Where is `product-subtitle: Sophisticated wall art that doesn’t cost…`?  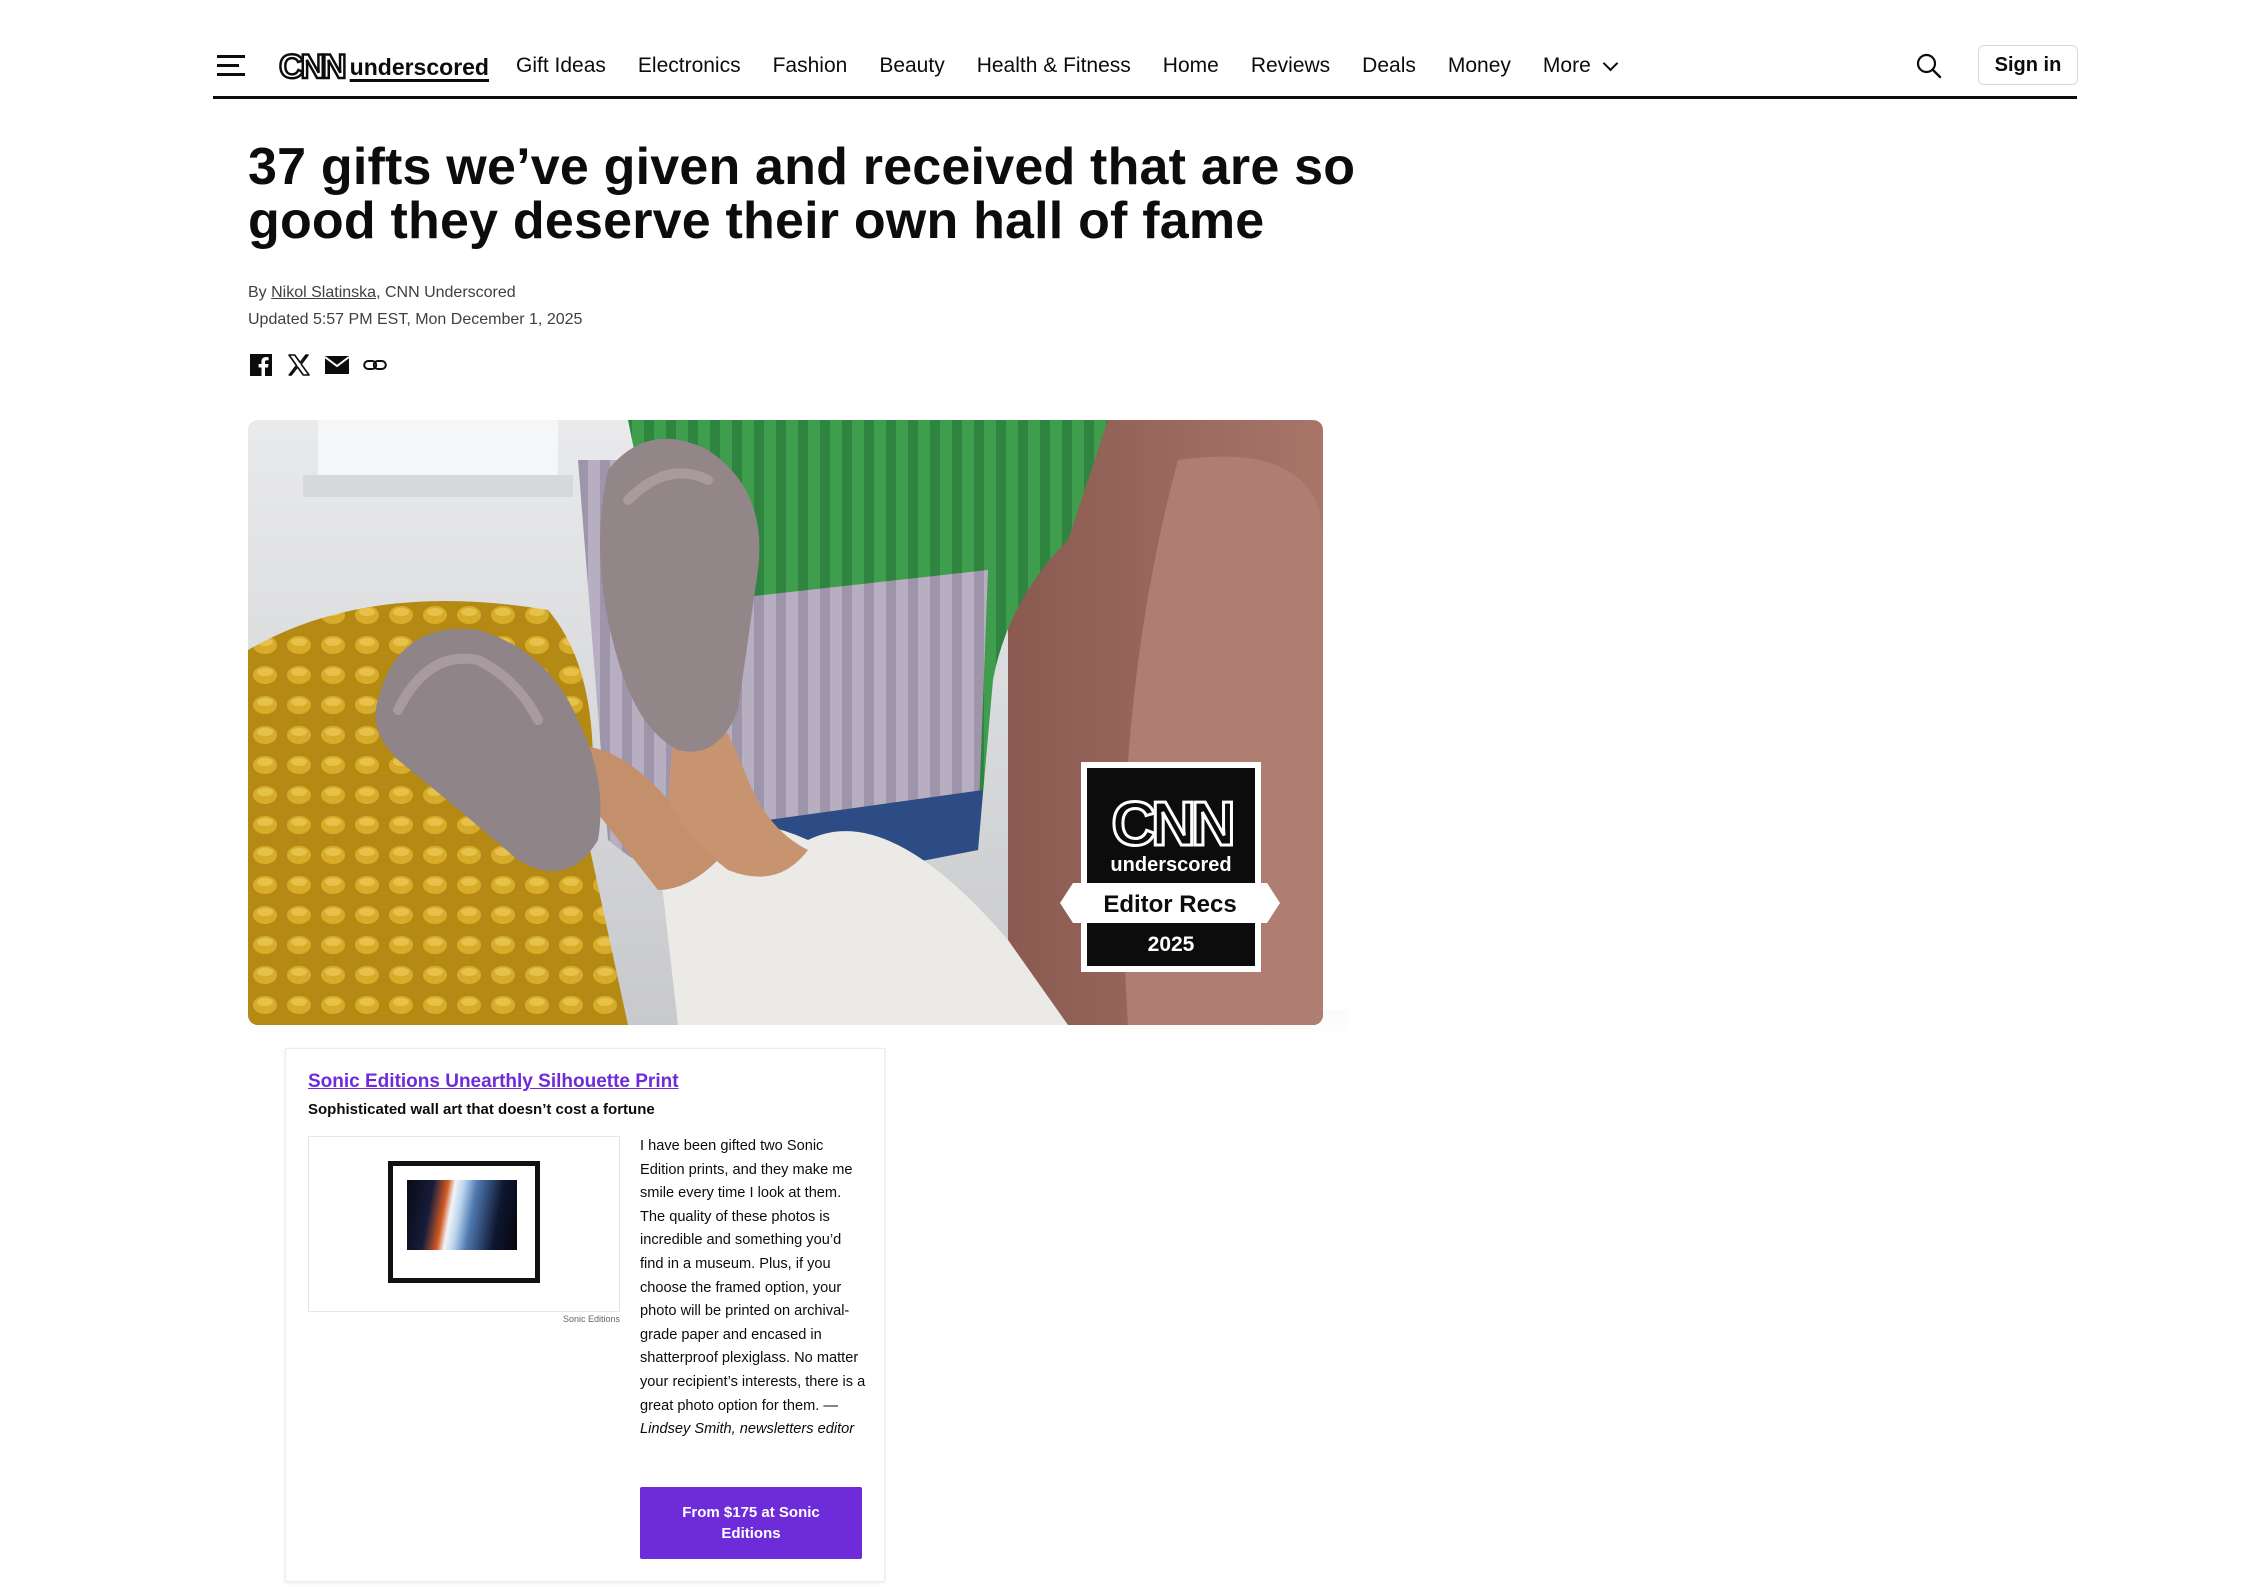
product-subtitle: Sophisticated wall art that doesn’t cost… is located at coordinates (481, 1109).